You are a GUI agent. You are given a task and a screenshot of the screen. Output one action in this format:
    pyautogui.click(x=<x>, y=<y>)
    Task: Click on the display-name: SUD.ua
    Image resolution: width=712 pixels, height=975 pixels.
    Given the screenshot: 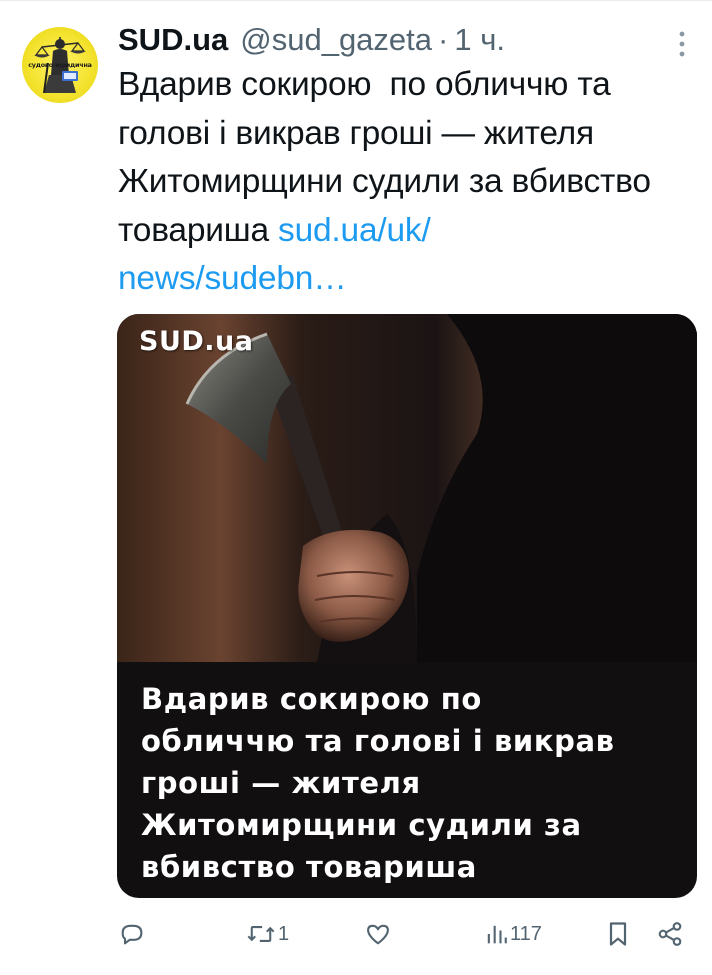 What is the action you would take?
    pyautogui.click(x=173, y=40)
    